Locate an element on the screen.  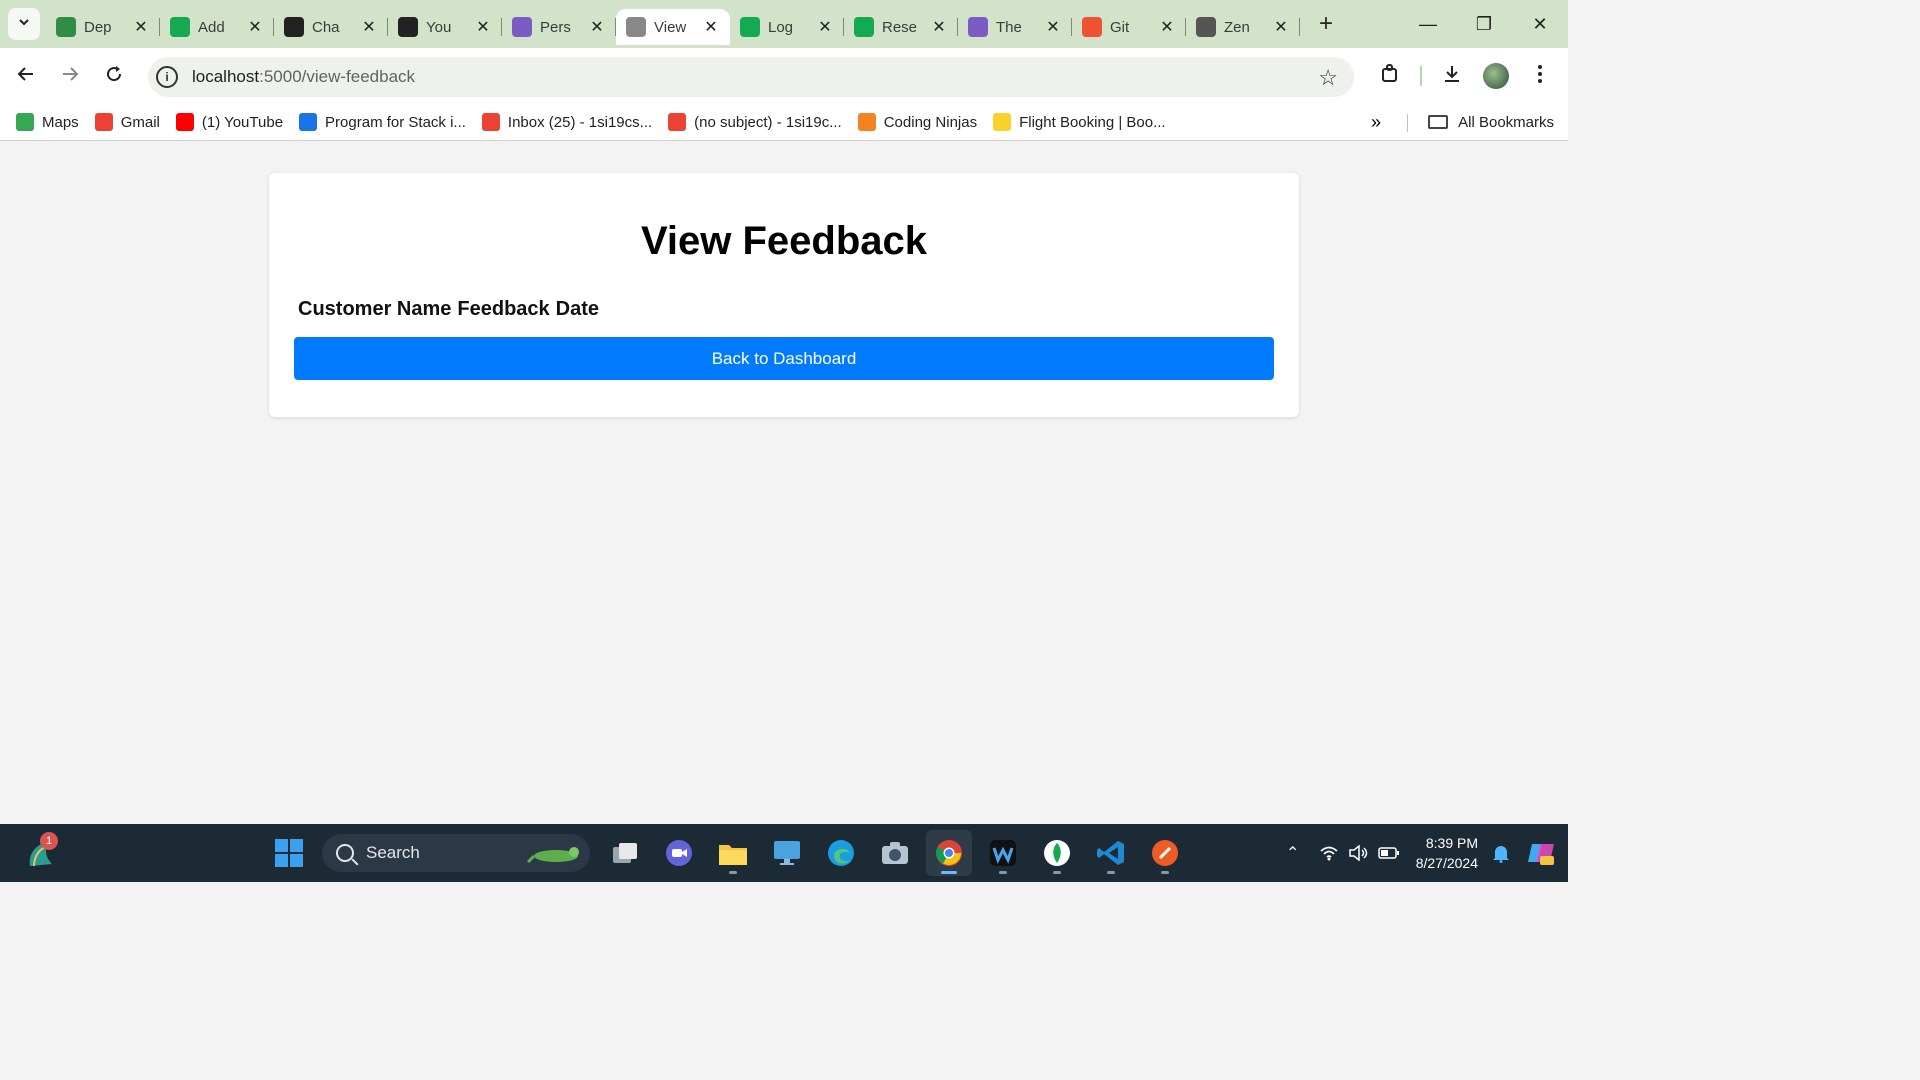
address-bar: i localhost:5000/view-feedback ☆ is located at coordinates (751, 77).